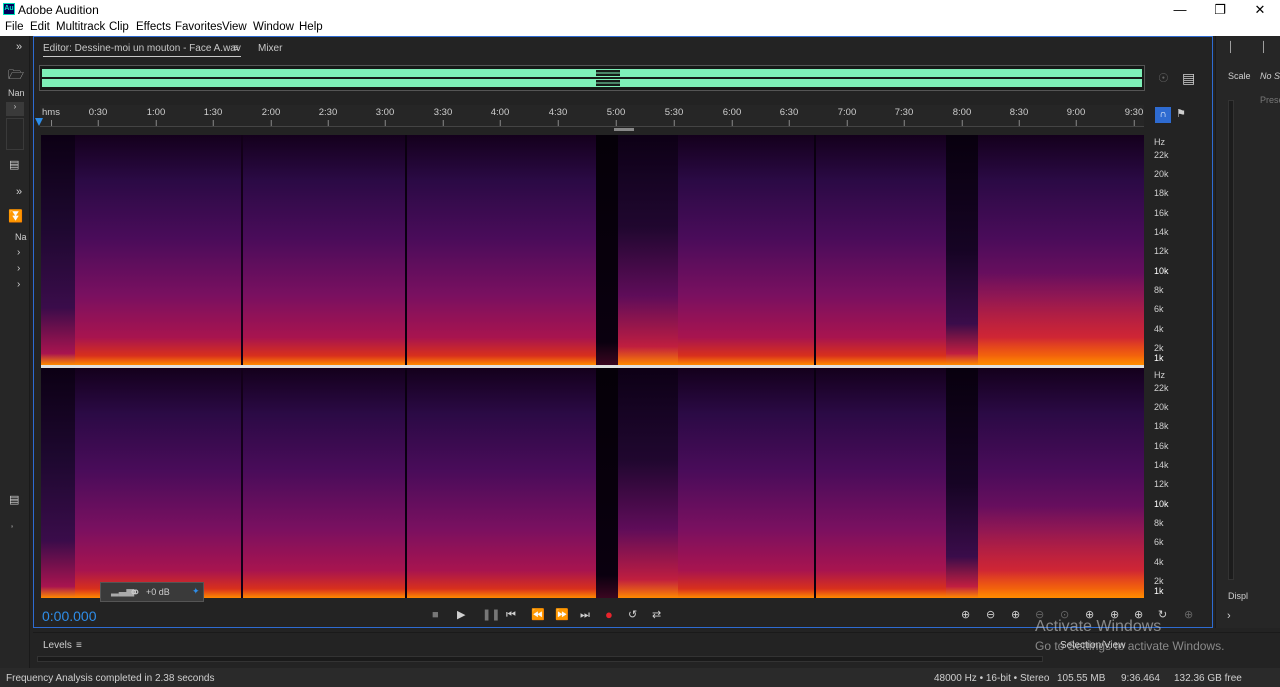  What do you see at coordinates (14, 499) in the screenshot?
I see `insert-icon: ▤` at bounding box center [14, 499].